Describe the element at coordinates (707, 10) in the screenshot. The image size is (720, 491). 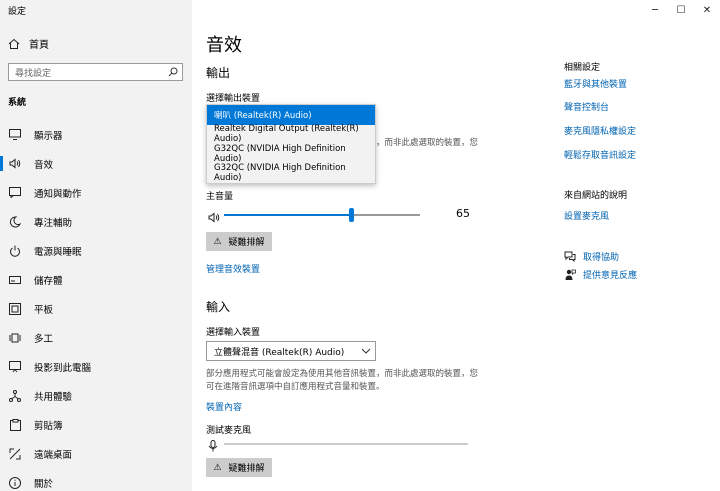
I see `close-button: ✕` at that location.